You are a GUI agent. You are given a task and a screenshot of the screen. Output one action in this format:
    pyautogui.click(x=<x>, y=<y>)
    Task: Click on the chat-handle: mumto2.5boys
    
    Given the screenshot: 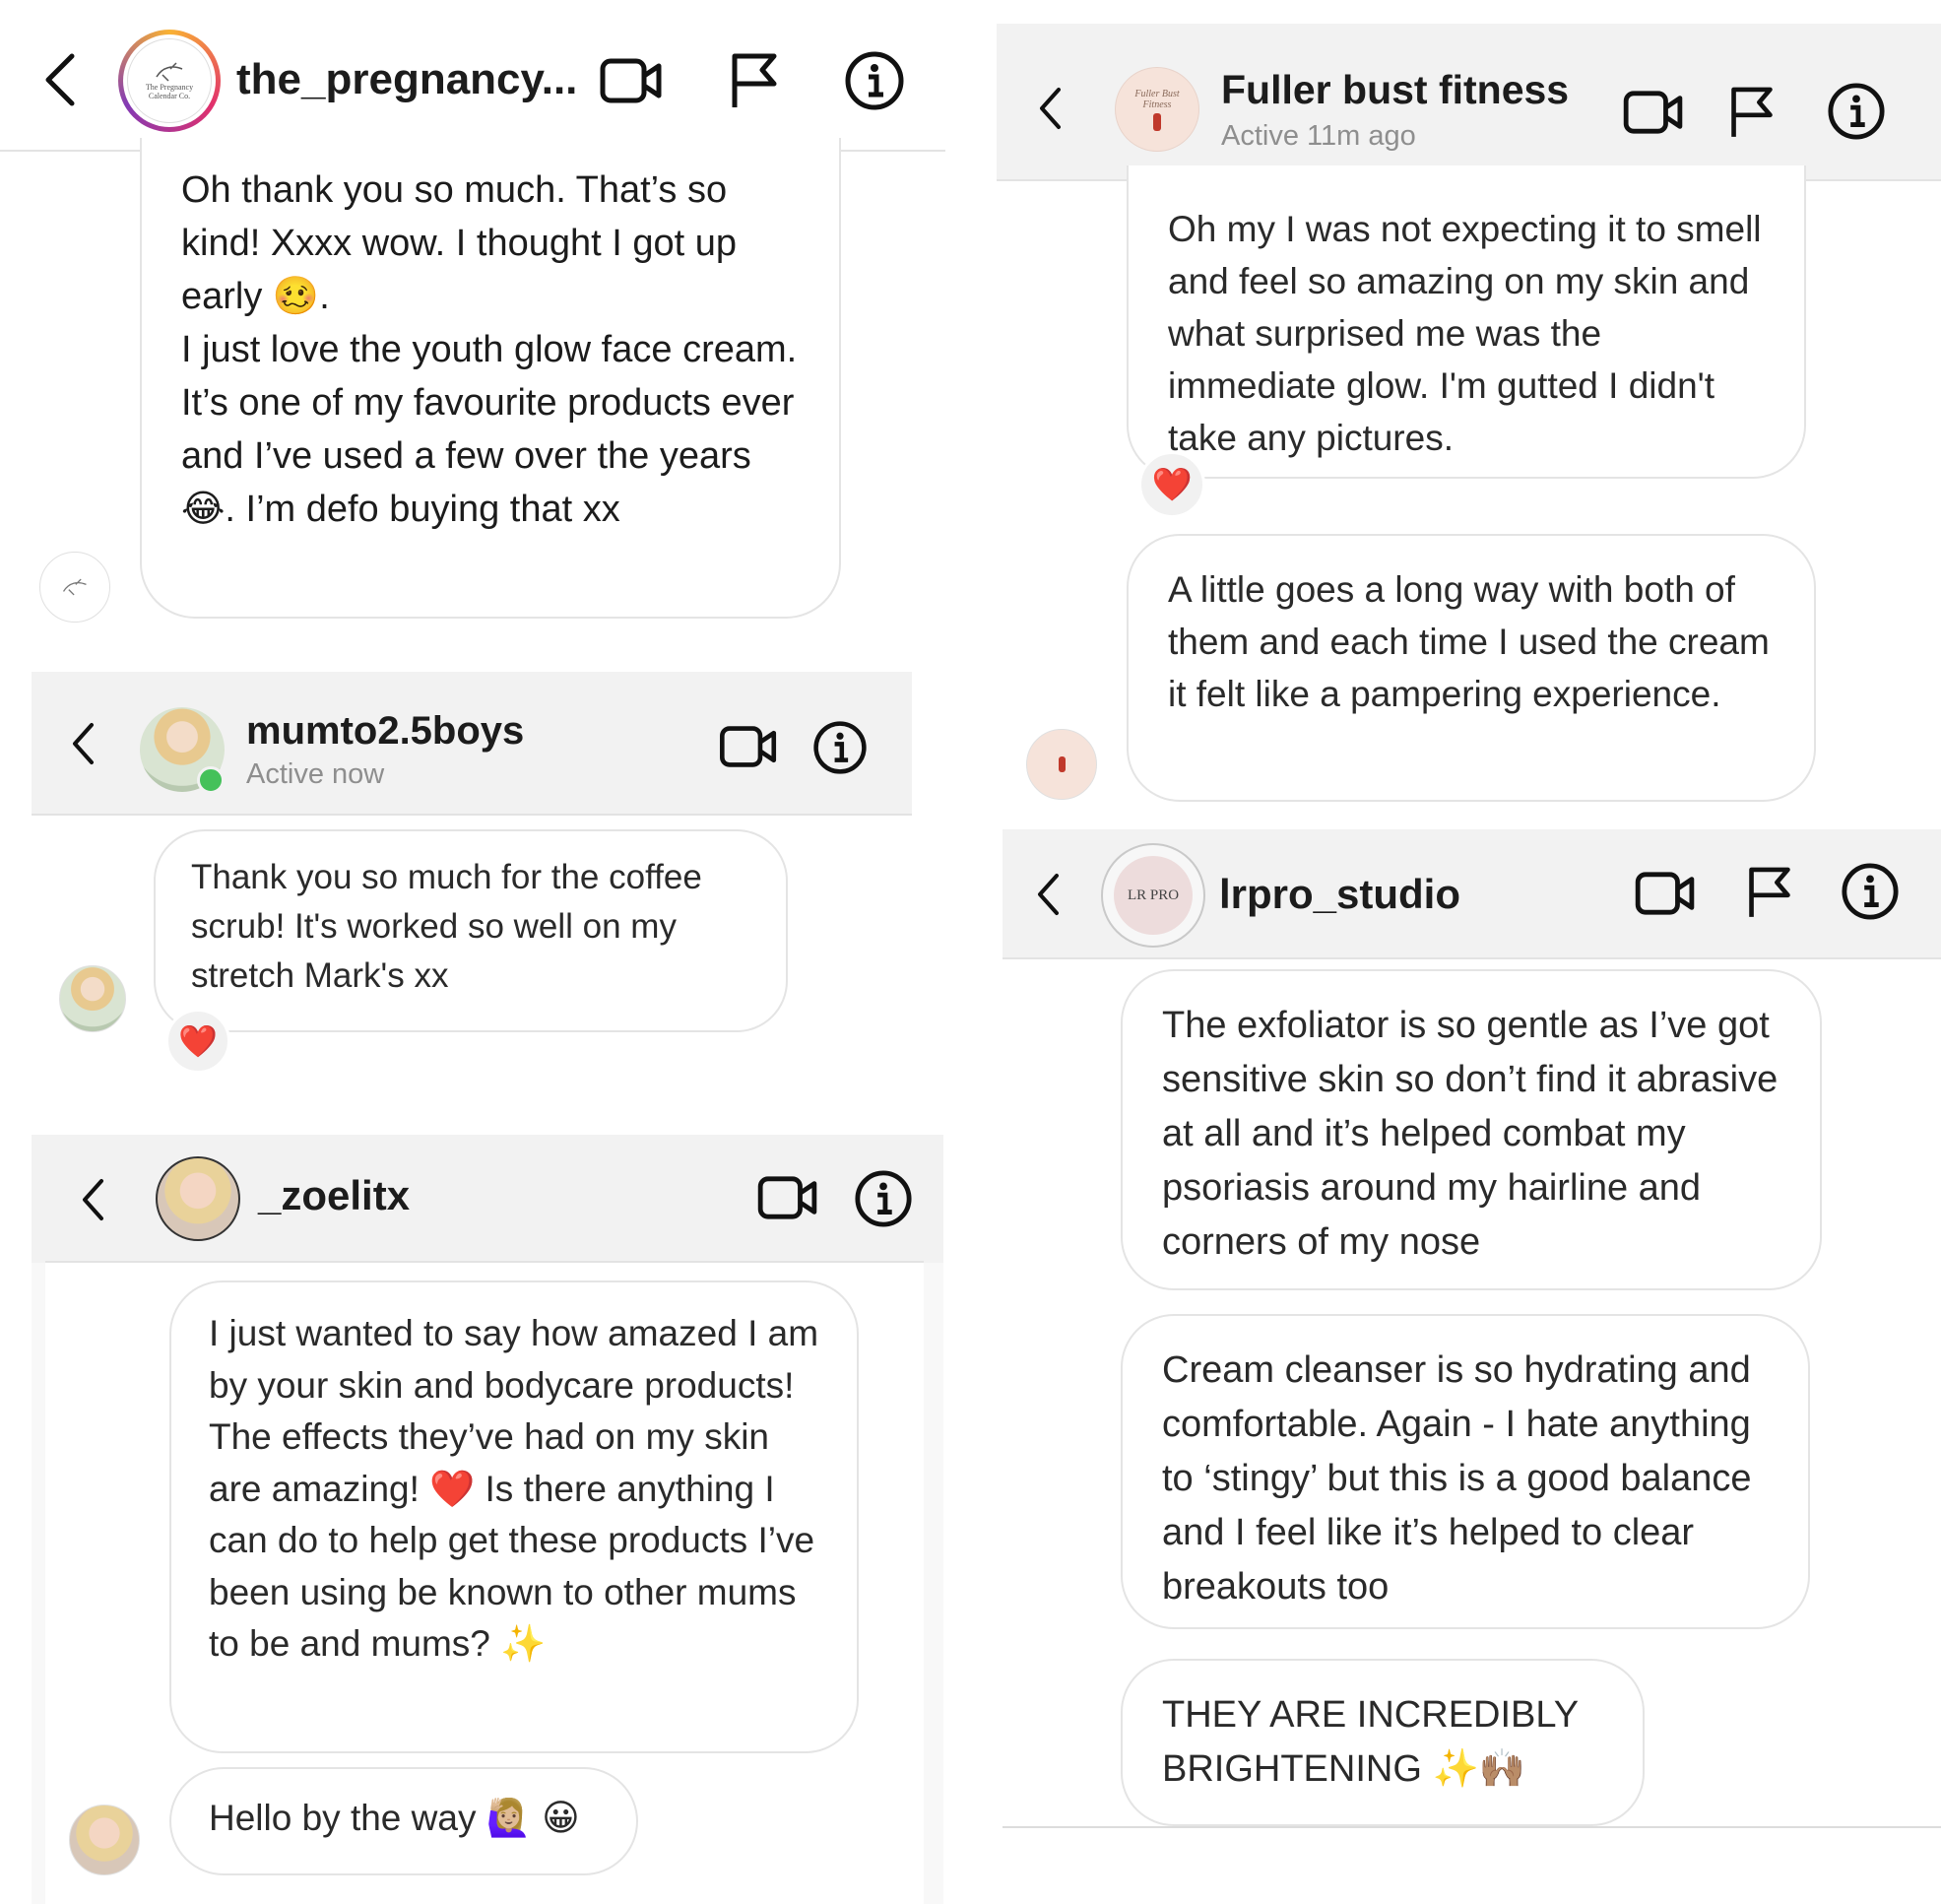 What is the action you would take?
    pyautogui.click(x=385, y=731)
    